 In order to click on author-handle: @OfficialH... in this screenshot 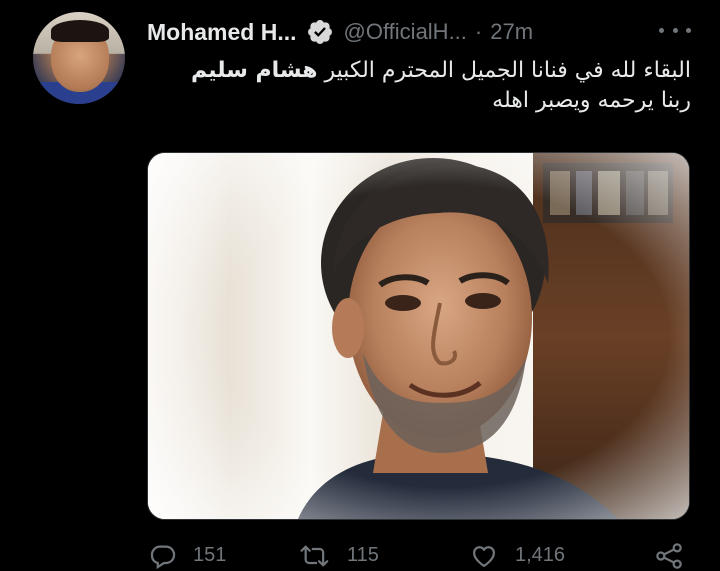, I will do `click(405, 32)`.